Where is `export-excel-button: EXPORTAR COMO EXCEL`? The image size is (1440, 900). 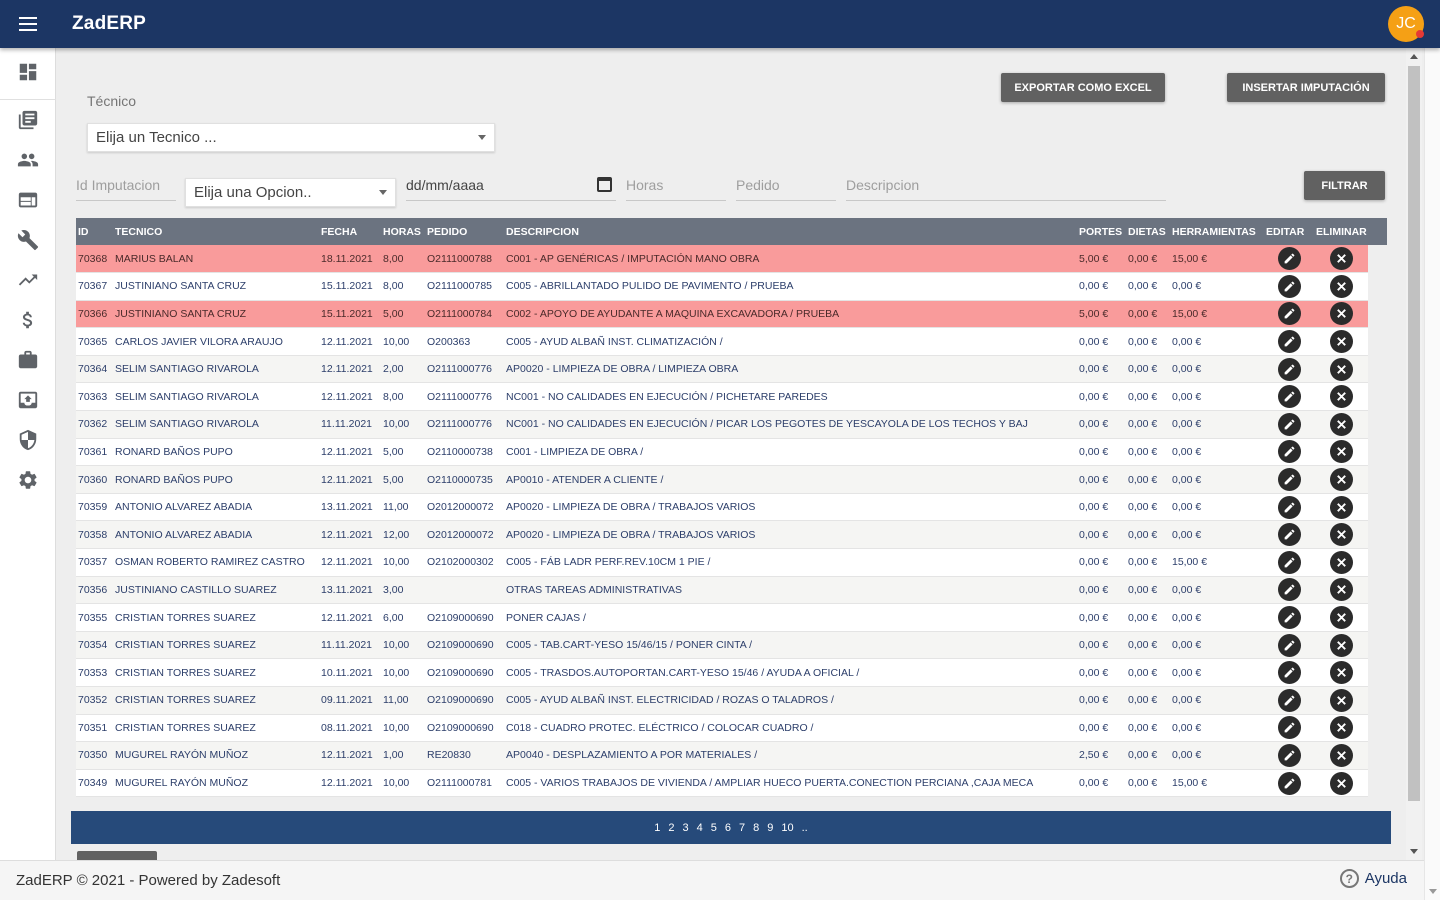
export-excel-button: EXPORTAR COMO EXCEL is located at coordinates (1083, 87).